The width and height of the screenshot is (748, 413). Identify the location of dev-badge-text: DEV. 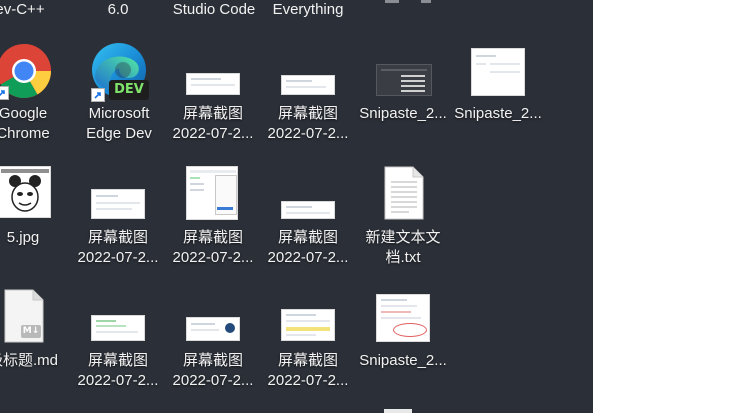
(129, 89).